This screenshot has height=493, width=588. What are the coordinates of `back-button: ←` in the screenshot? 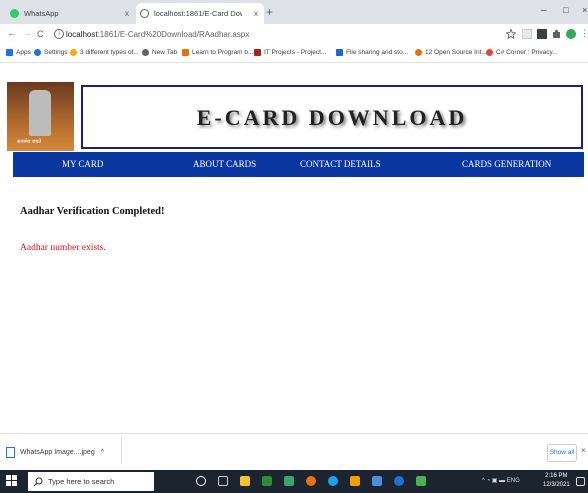 It's located at (12, 33).